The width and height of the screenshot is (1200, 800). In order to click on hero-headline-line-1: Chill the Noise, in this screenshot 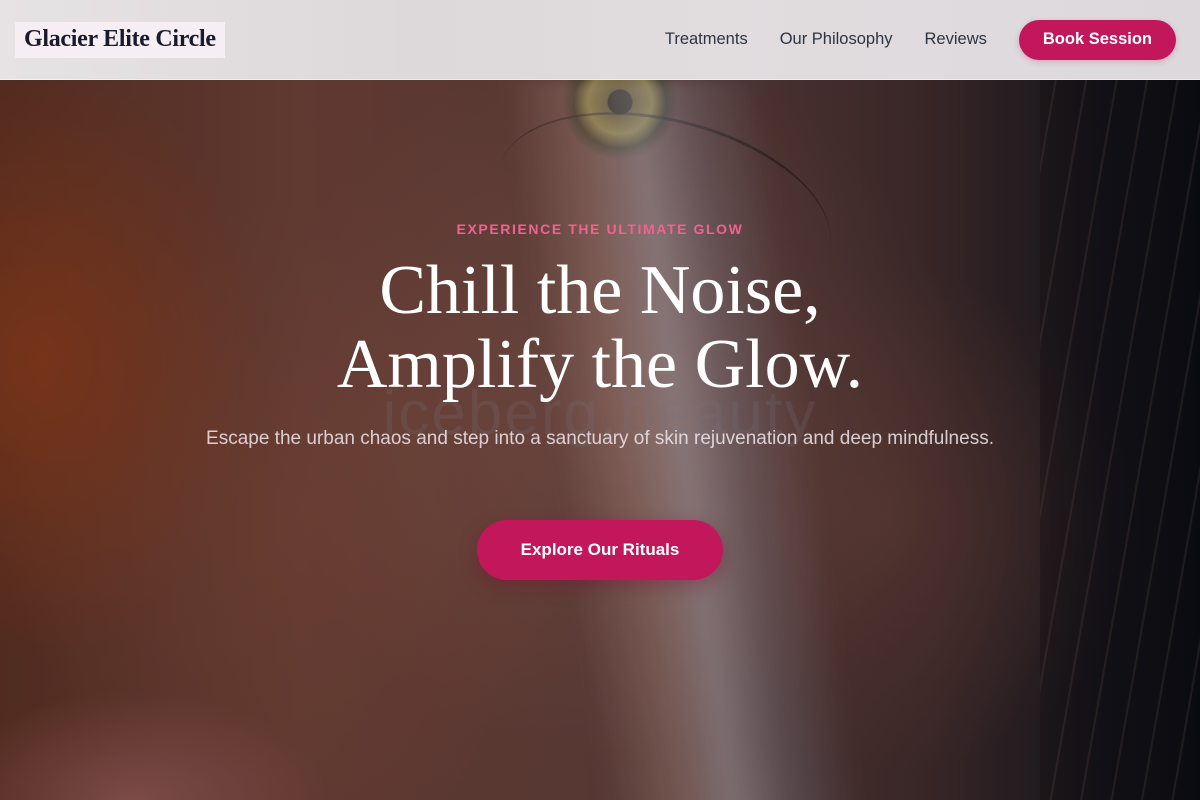, I will do `click(600, 290)`.